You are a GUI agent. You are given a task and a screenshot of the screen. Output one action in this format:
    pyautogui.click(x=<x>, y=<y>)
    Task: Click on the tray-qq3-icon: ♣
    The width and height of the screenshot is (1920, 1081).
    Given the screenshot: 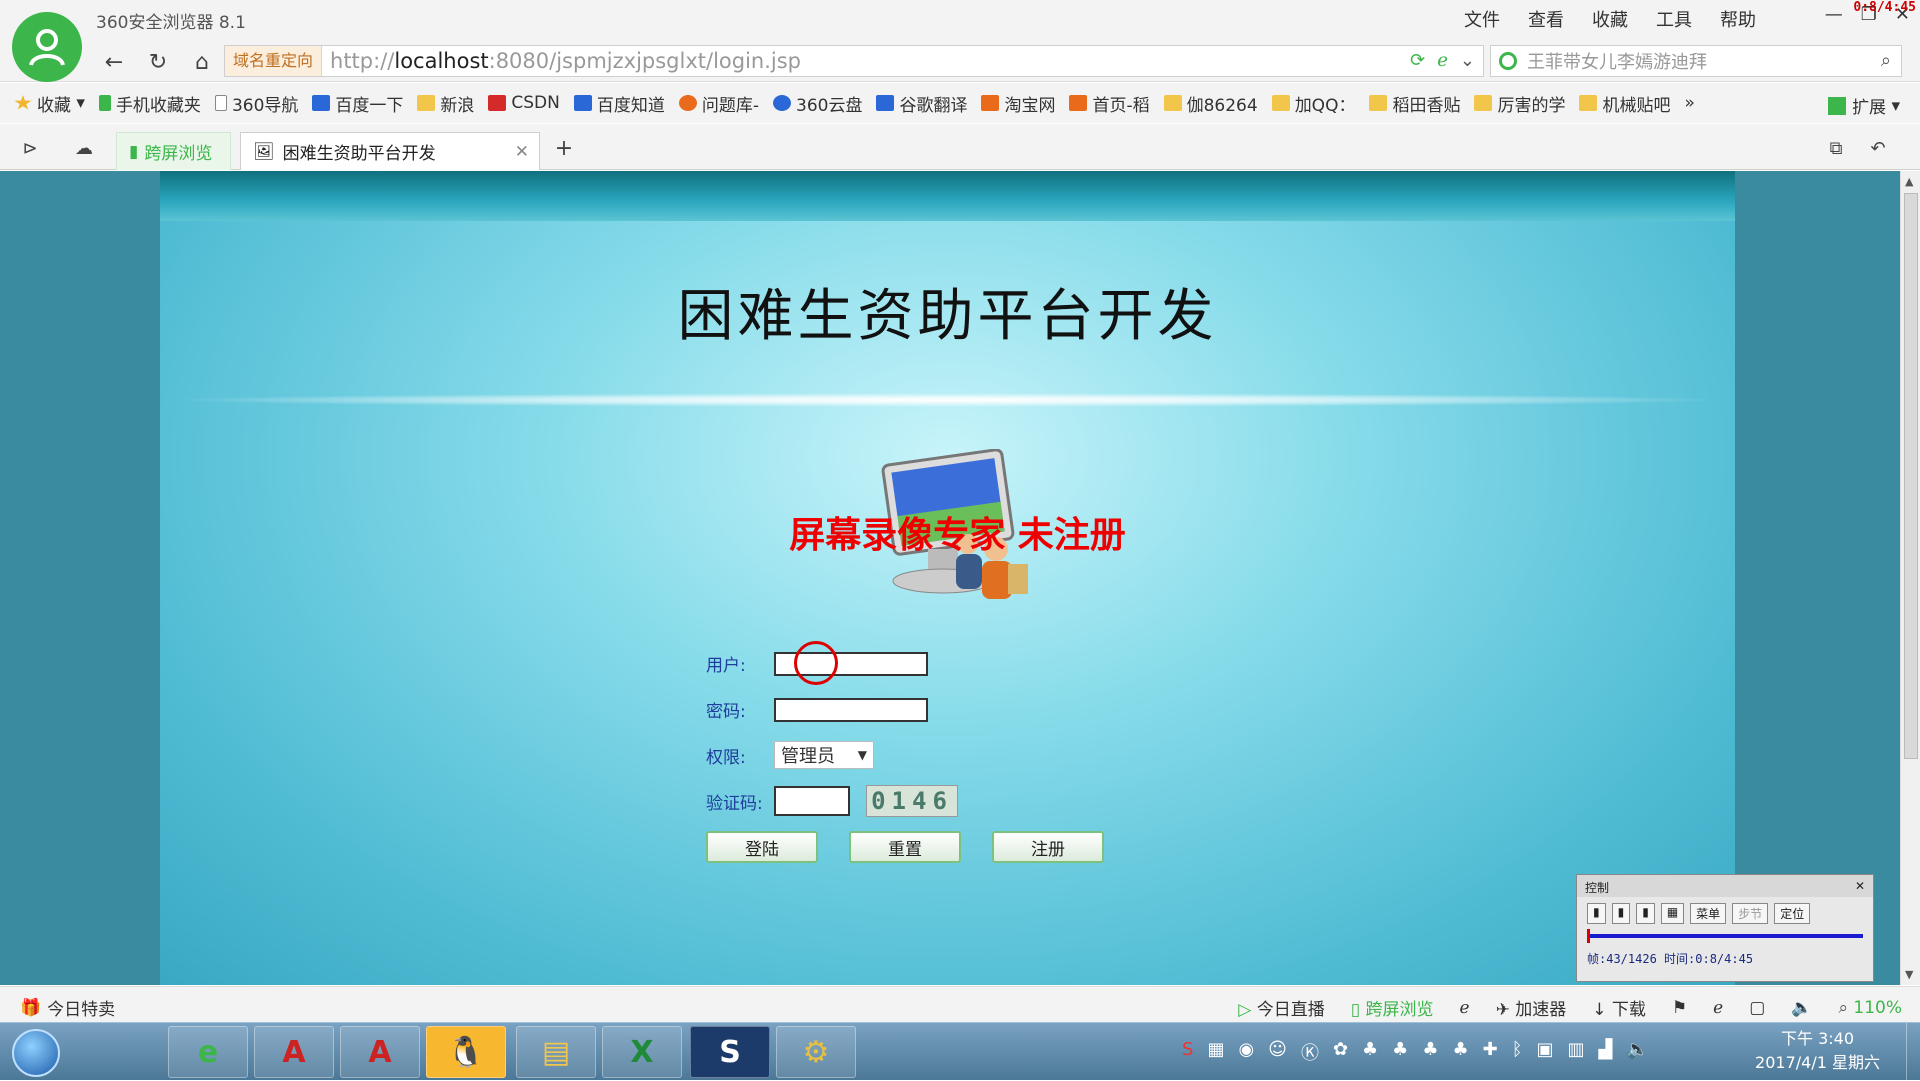 What is the action you would take?
    pyautogui.click(x=1430, y=1052)
    